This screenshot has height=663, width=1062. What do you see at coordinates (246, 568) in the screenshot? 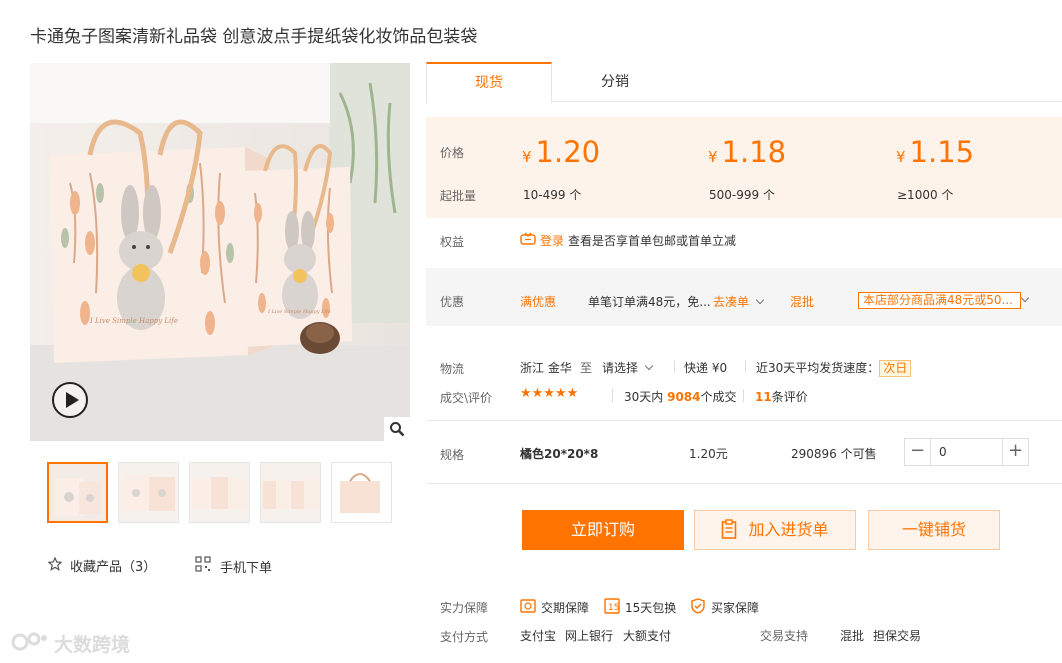
I see `mobile-order-label: 手机下单` at bounding box center [246, 568].